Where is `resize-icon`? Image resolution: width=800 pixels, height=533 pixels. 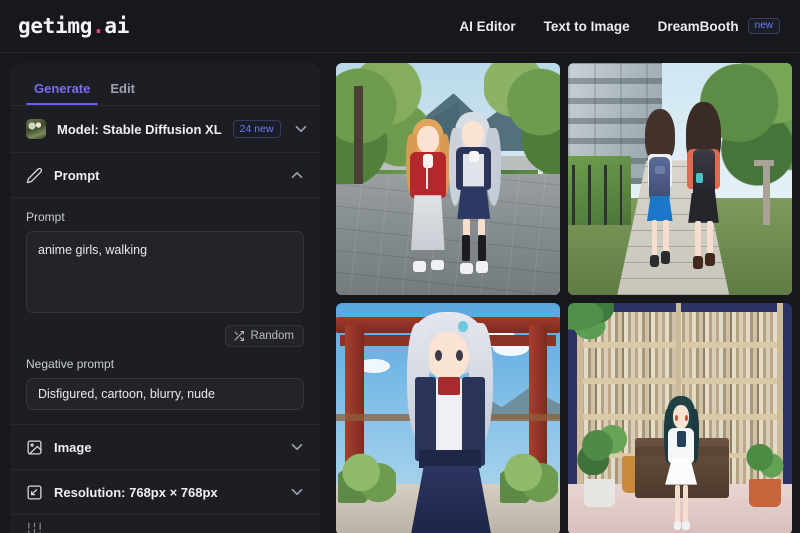 resize-icon is located at coordinates (34, 492).